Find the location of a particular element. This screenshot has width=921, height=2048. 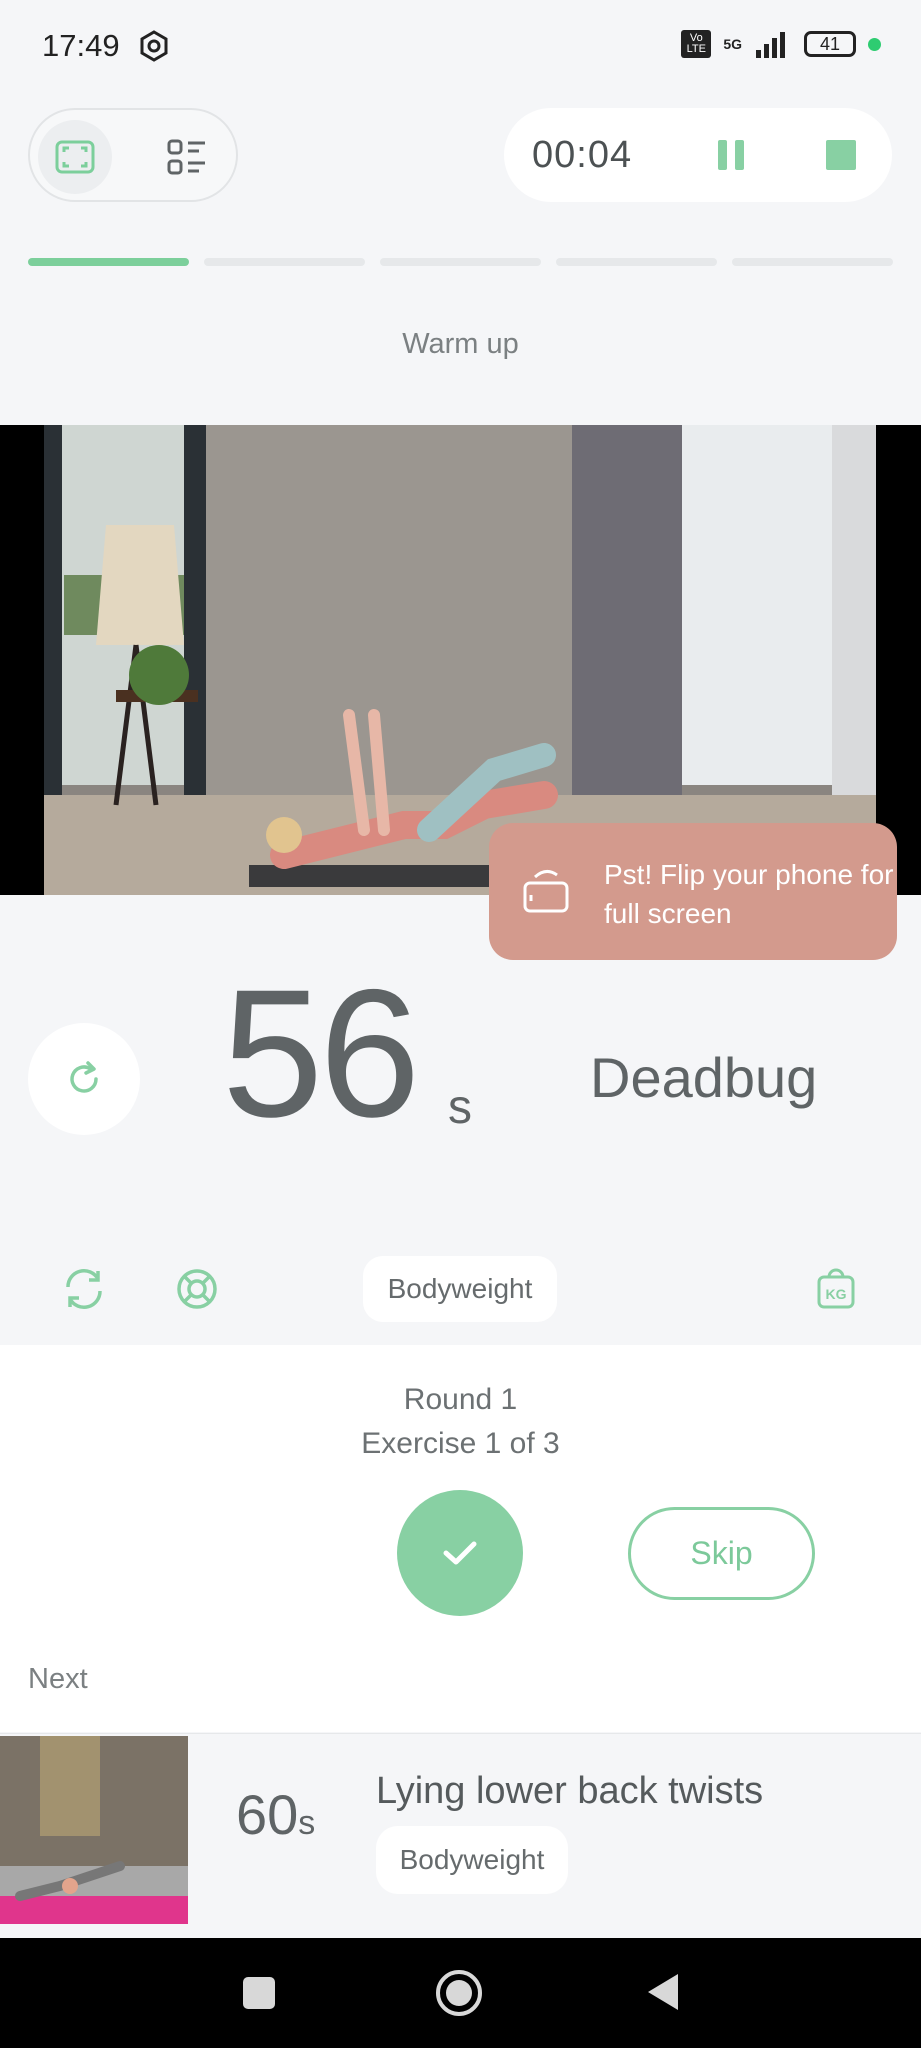

next-duration-unit: s is located at coordinates (307, 1823).